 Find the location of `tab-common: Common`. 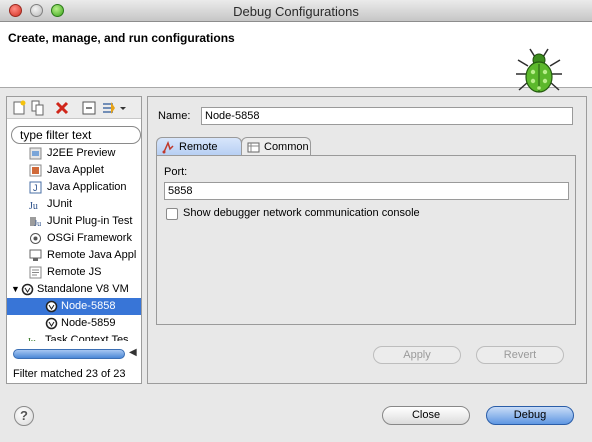

tab-common: Common is located at coordinates (276, 146).